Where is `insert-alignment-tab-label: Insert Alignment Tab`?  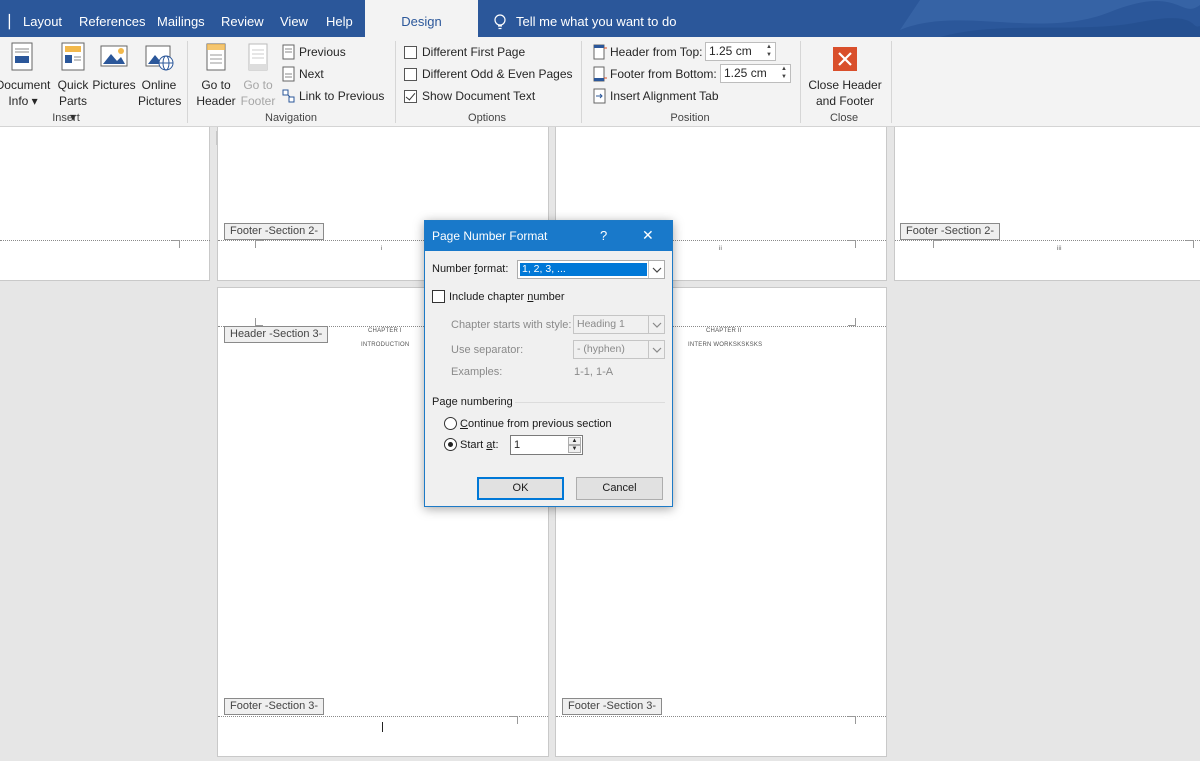
insert-alignment-tab-label: Insert Alignment Tab is located at coordinates (664, 96).